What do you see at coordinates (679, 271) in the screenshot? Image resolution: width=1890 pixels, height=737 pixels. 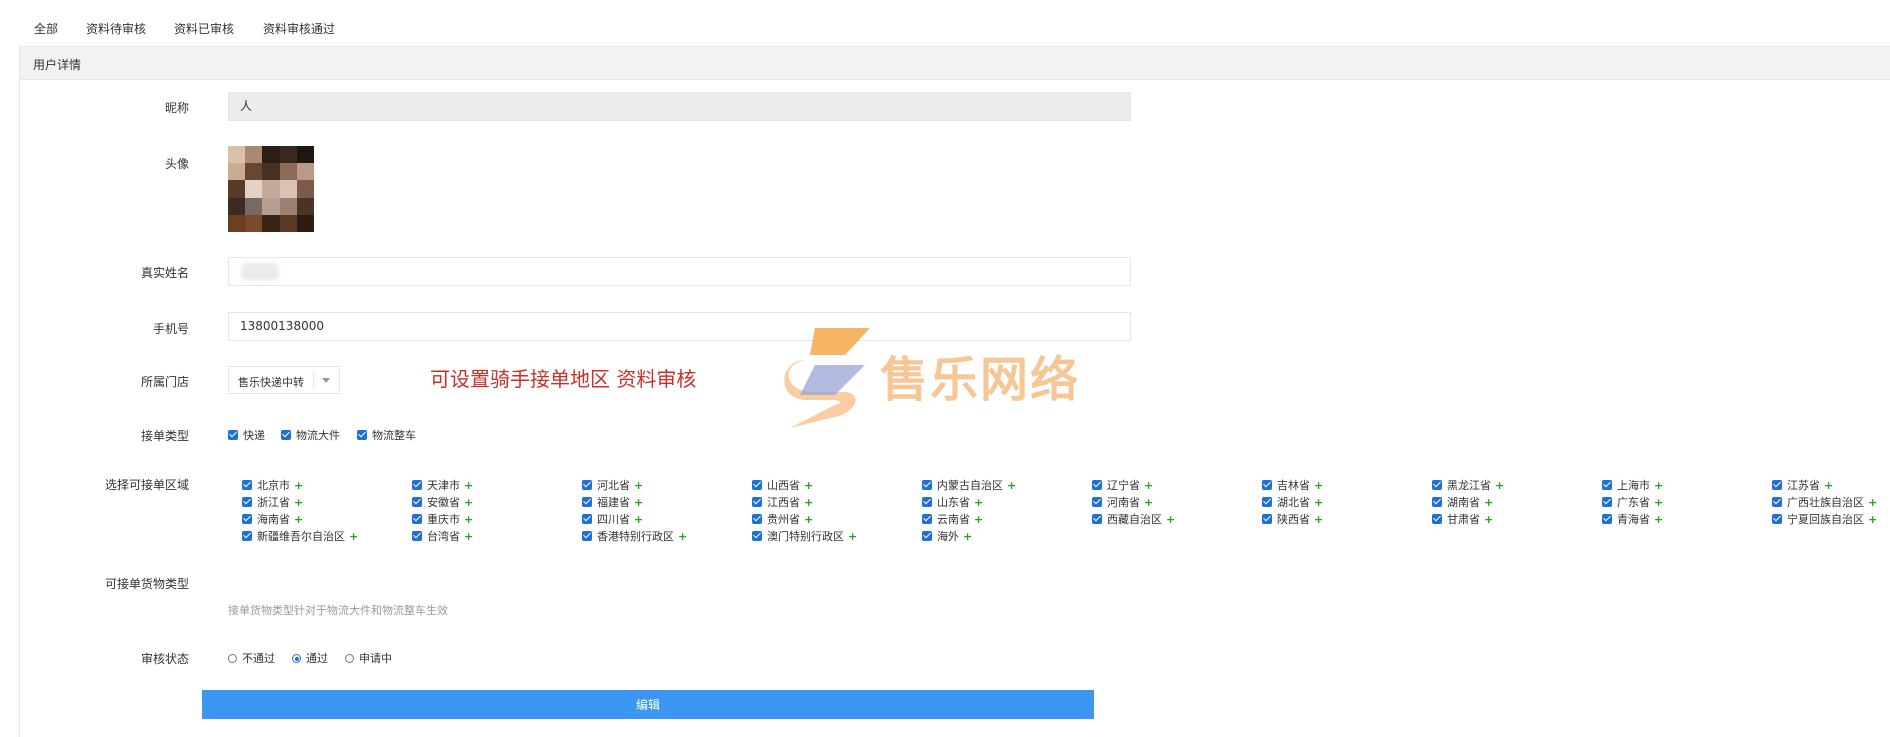 I see `real-name-field` at bounding box center [679, 271].